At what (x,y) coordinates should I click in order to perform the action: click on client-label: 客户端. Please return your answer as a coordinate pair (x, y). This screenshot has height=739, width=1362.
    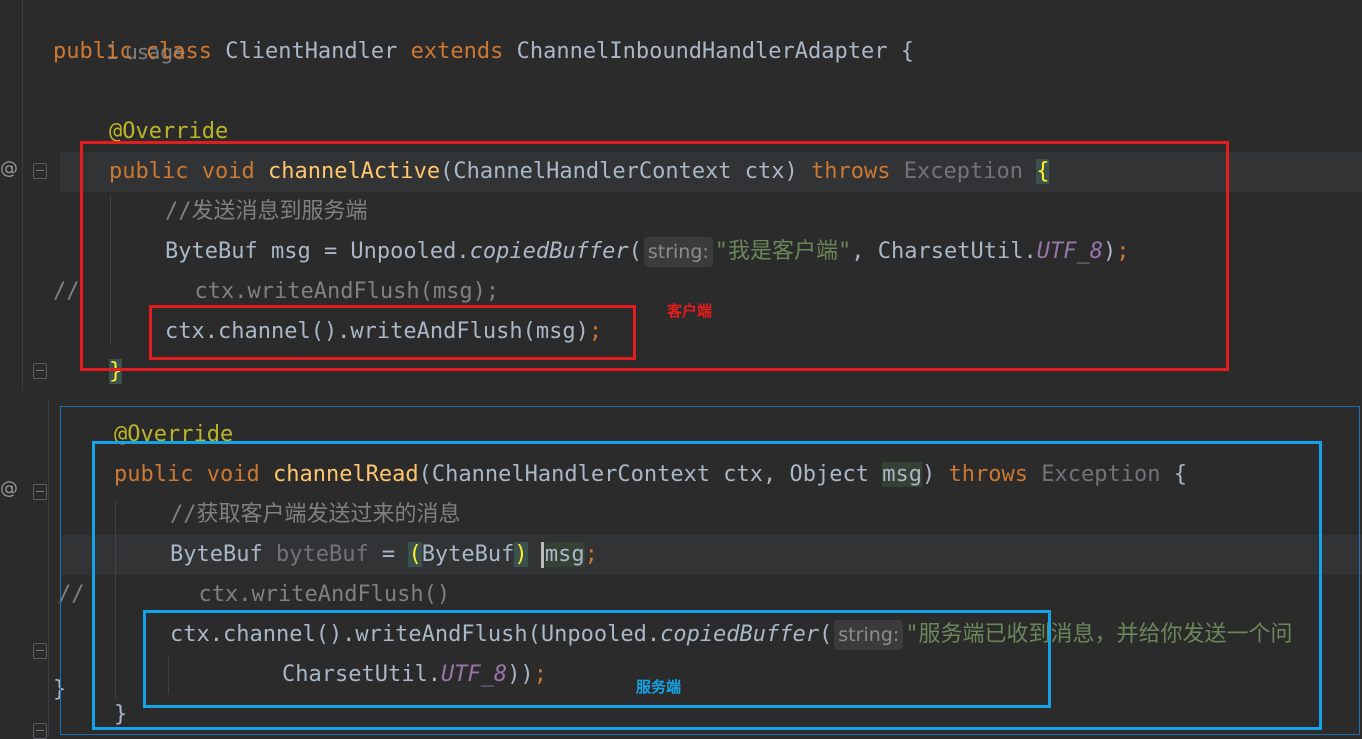
    Looking at the image, I should click on (690, 311).